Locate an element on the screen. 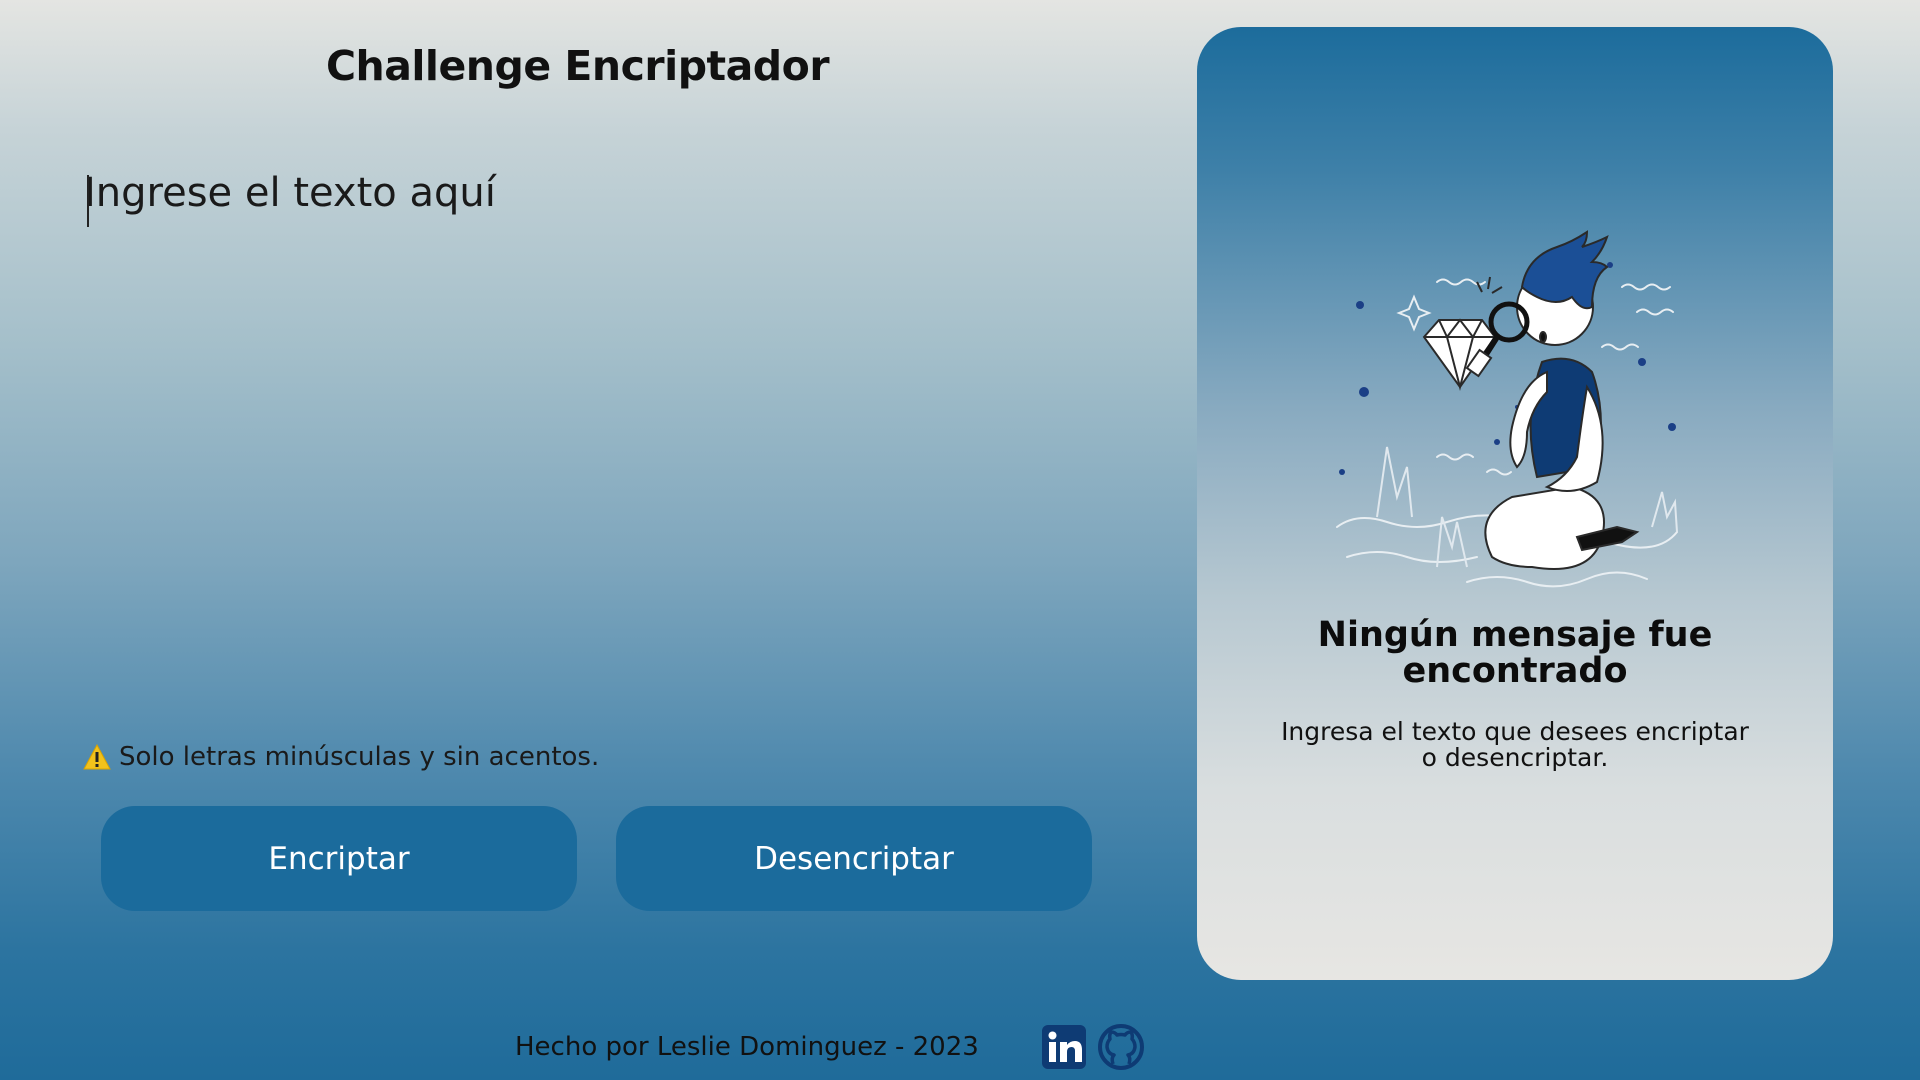 This screenshot has height=1080, width=1920. warning-note: Solo letras minúsculas y sin acentos. is located at coordinates (341, 757).